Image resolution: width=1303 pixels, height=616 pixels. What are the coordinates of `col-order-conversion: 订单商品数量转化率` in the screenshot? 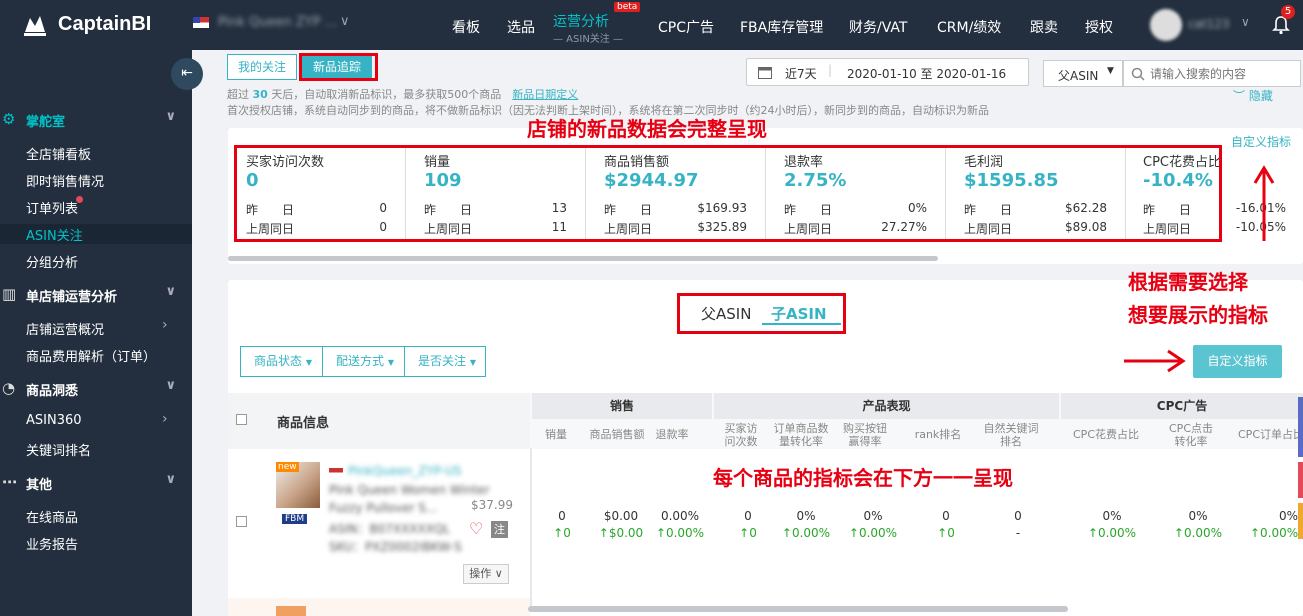 It's located at (801, 435).